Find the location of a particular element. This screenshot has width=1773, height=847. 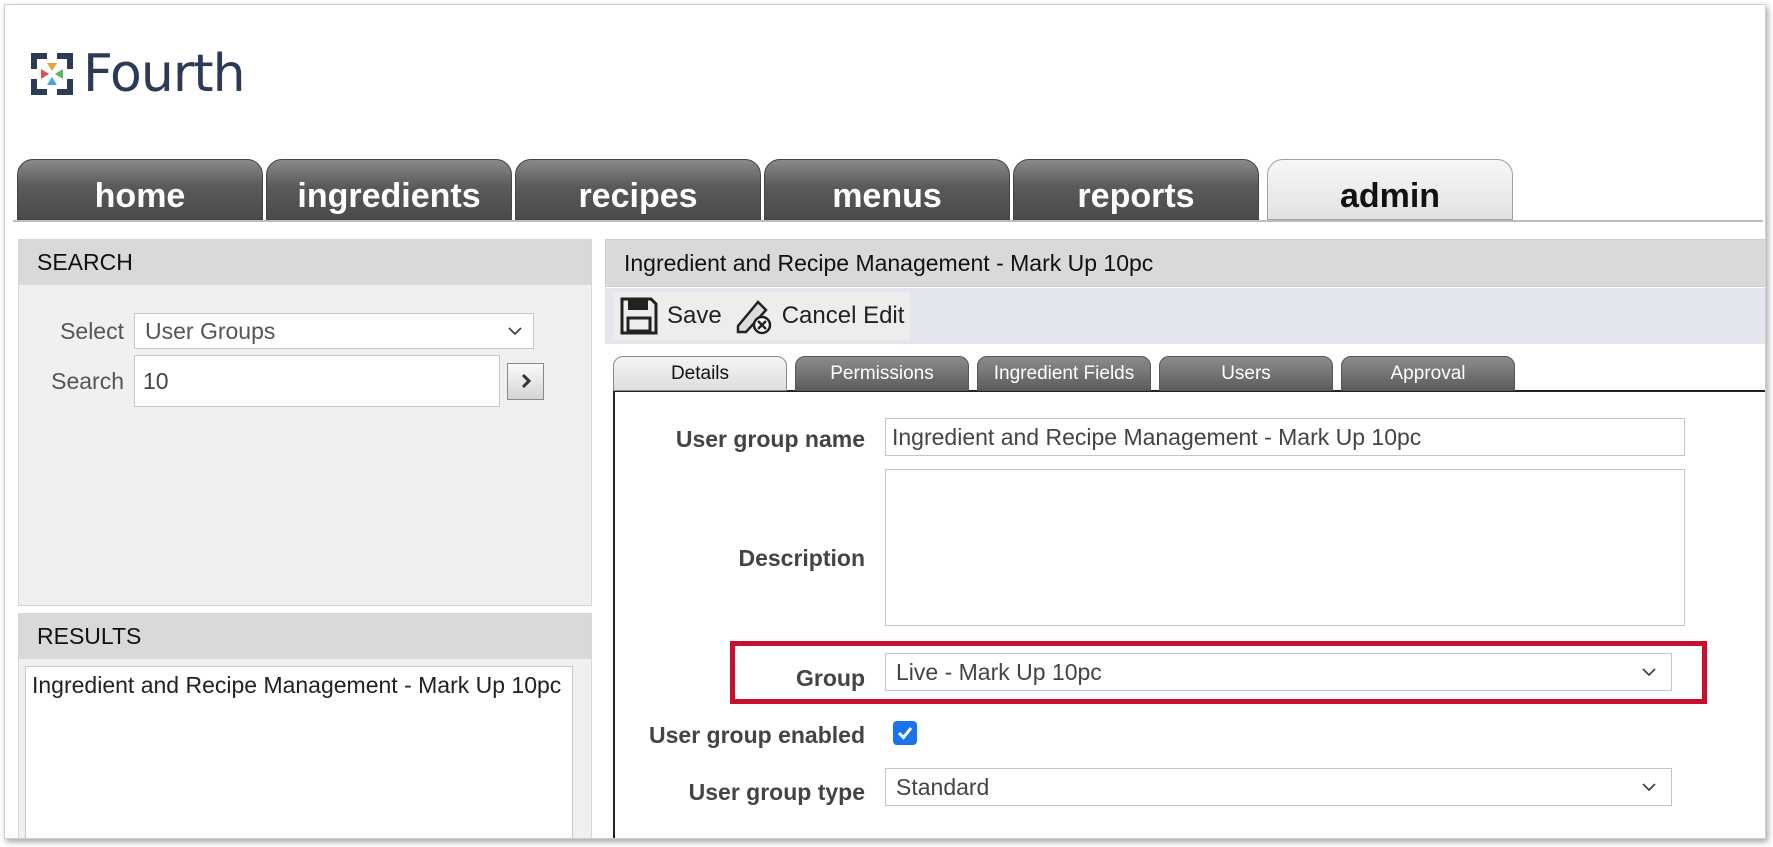

save-button: Save is located at coordinates (670, 316).